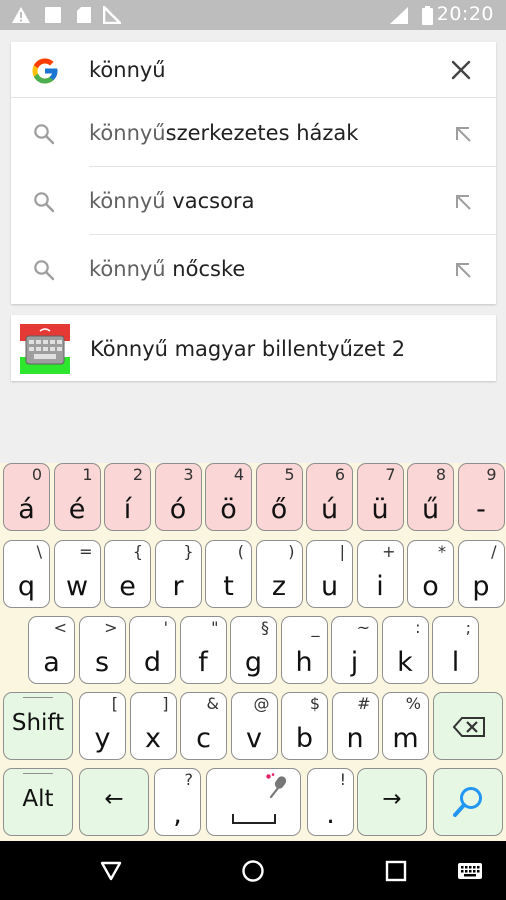 This screenshot has width=506, height=900. What do you see at coordinates (112, 15) in the screenshot?
I see `no-sim-icon` at bounding box center [112, 15].